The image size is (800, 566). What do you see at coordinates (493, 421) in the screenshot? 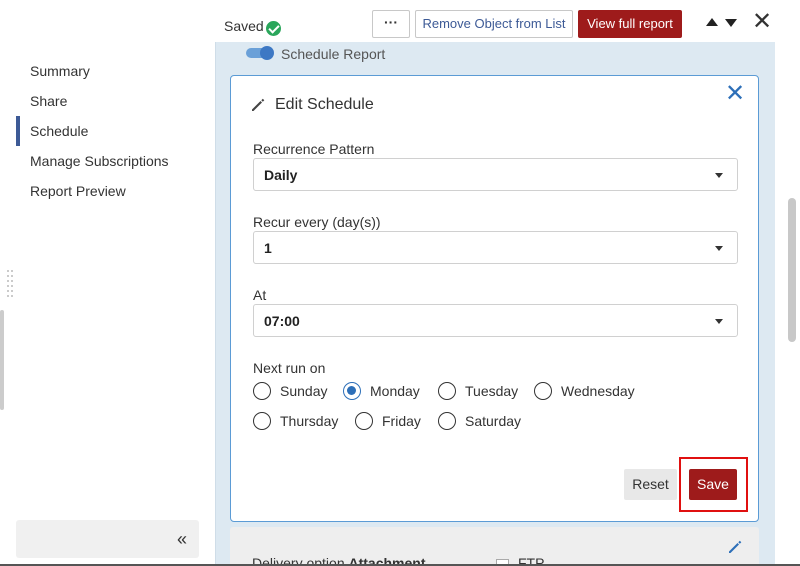
I see `radio-label: Saturday` at bounding box center [493, 421].